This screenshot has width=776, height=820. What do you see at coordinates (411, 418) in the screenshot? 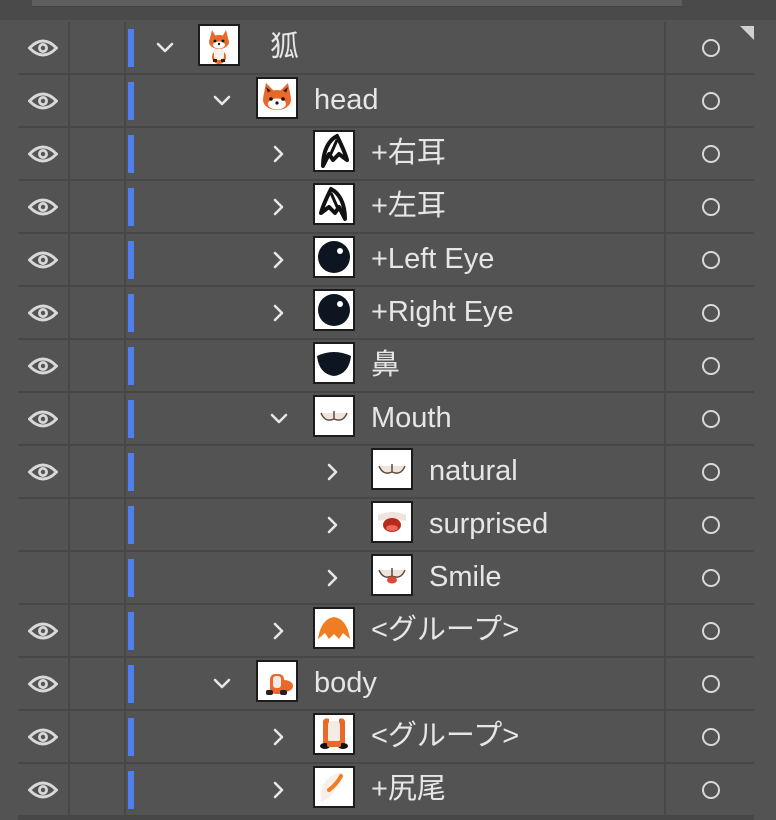
I see `layer-name: Mouth` at bounding box center [411, 418].